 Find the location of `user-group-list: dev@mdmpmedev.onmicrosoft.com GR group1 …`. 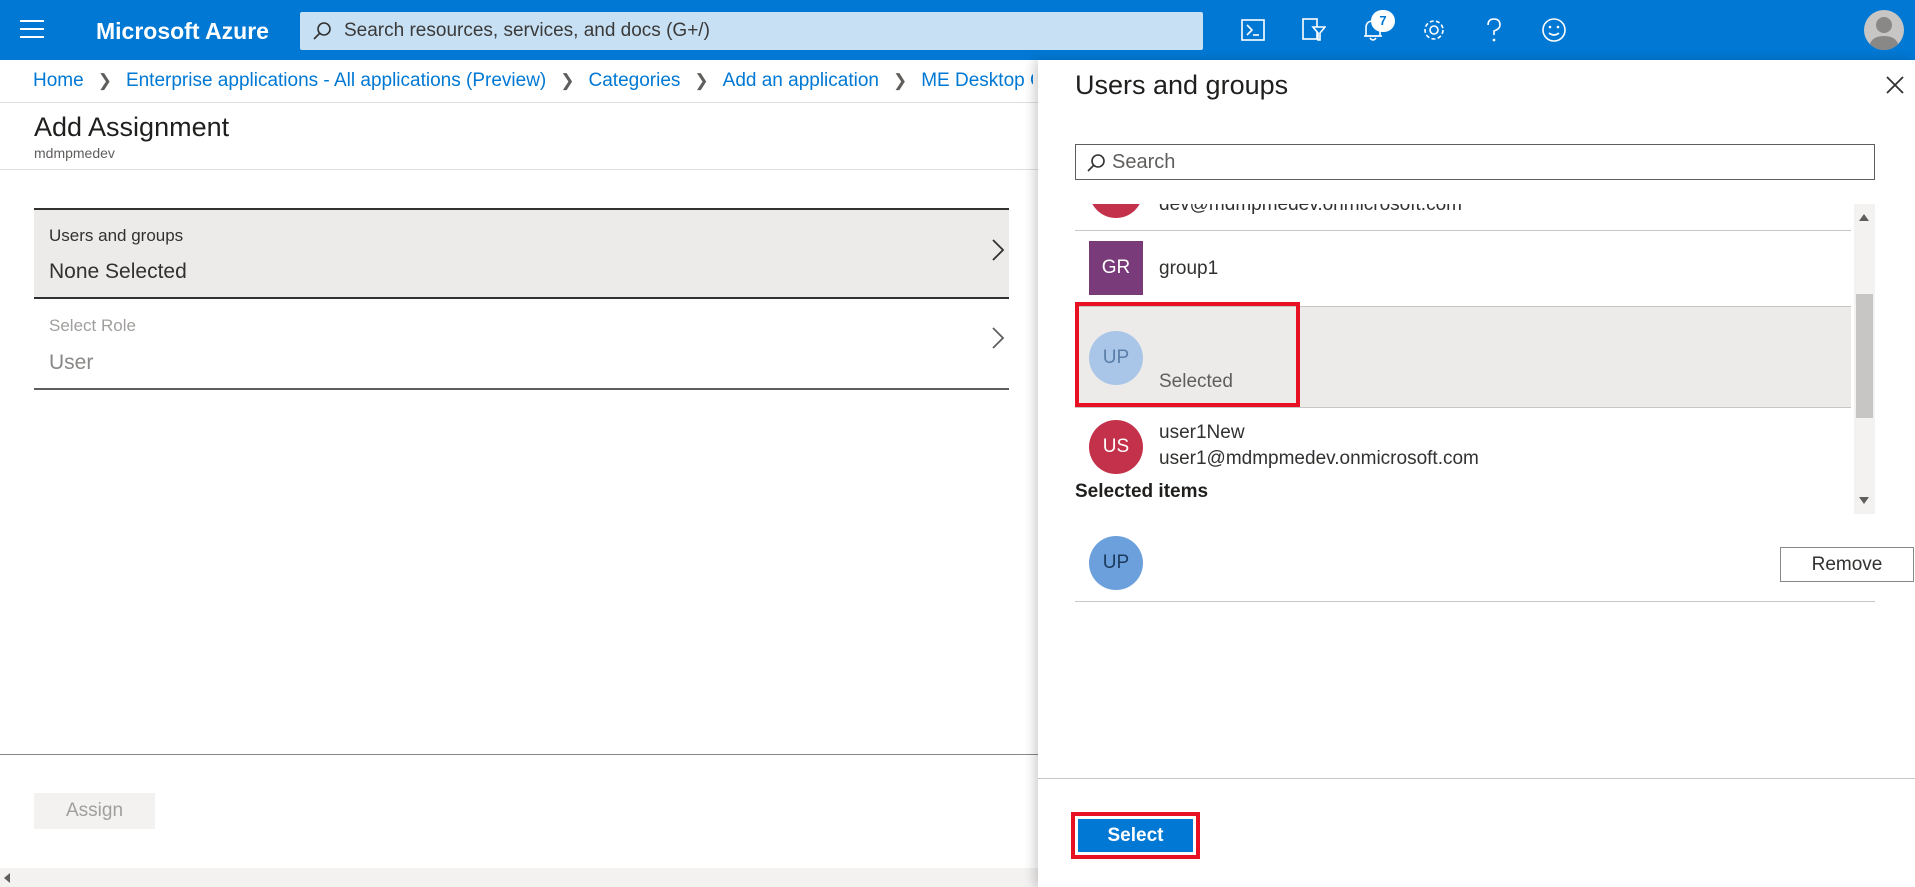

user-group-list: dev@mdmpmedev.onmicrosoft.com GR group1 … is located at coordinates (1475, 359).